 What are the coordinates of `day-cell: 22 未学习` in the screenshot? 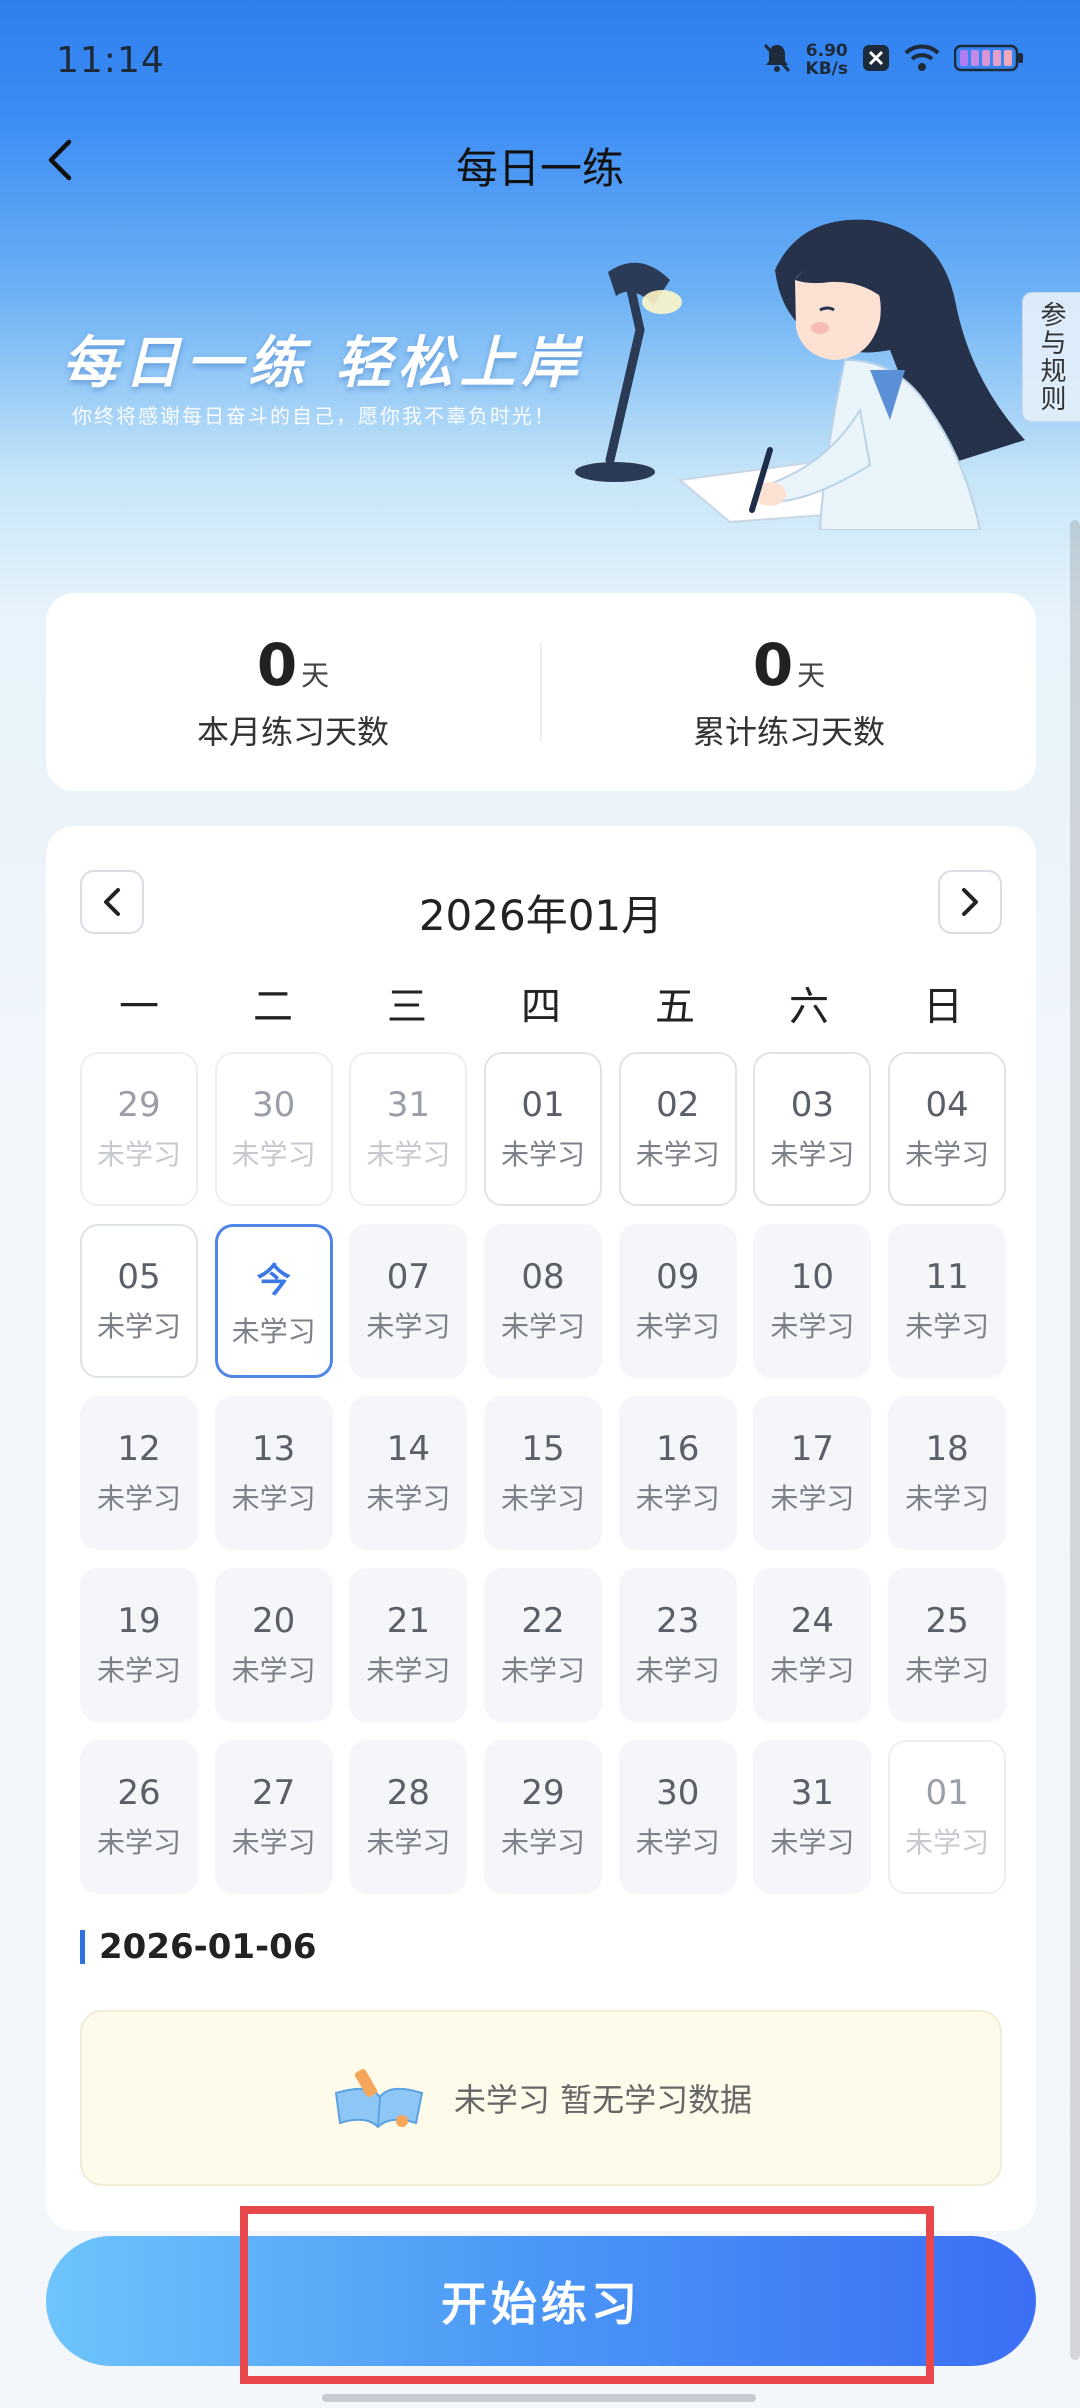 It's located at (543, 1645).